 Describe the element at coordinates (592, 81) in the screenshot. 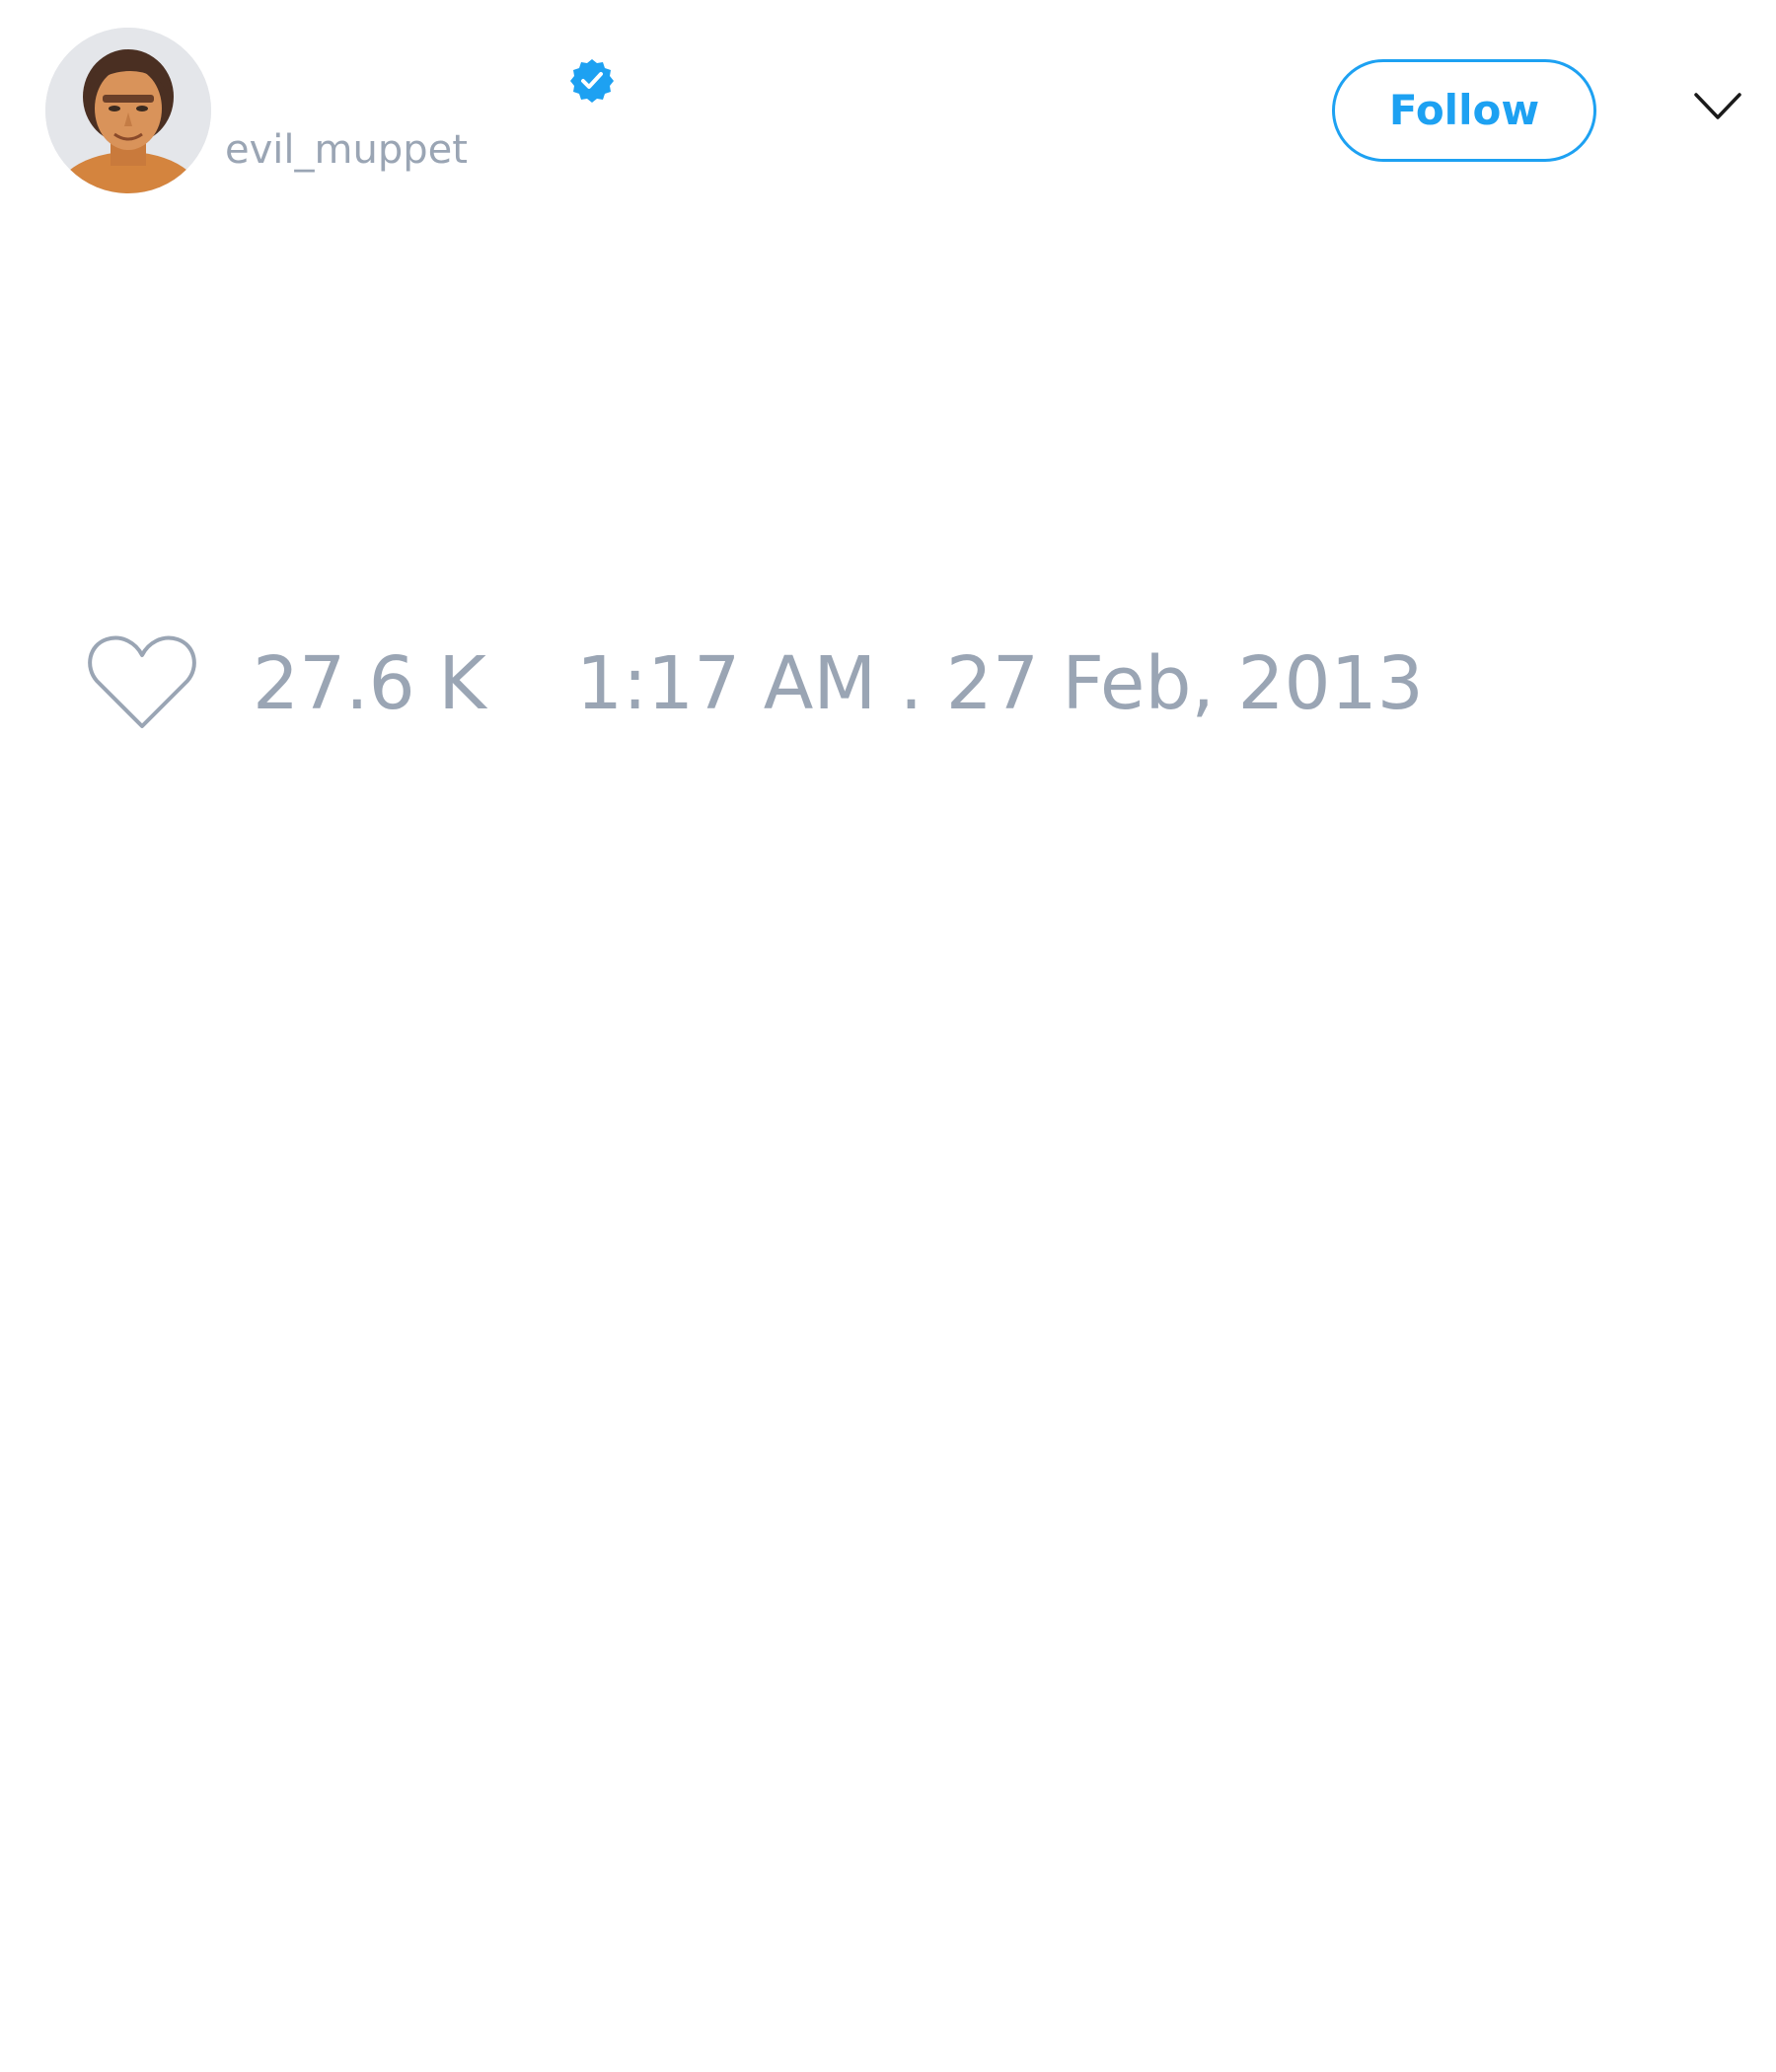

I see `verified-badge-icon` at that location.